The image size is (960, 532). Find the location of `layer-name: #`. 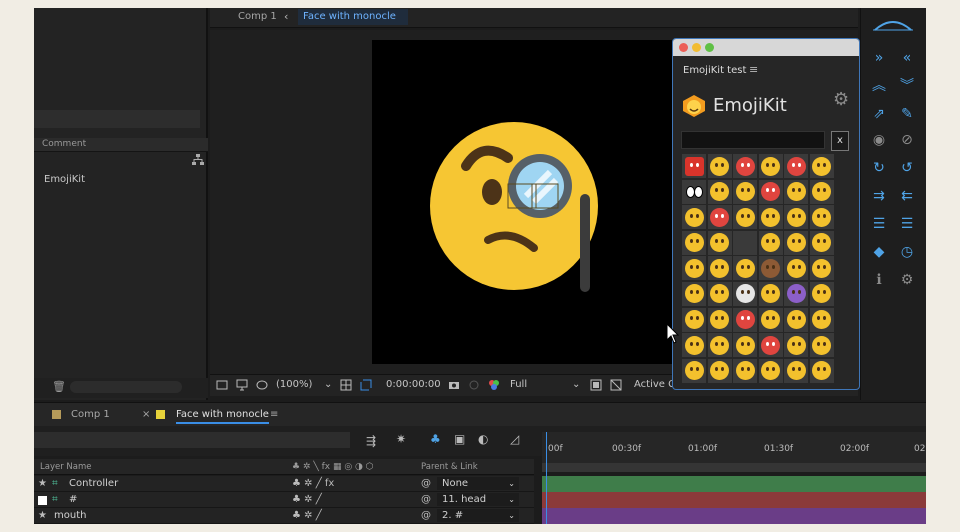

layer-name: # is located at coordinates (73, 499).